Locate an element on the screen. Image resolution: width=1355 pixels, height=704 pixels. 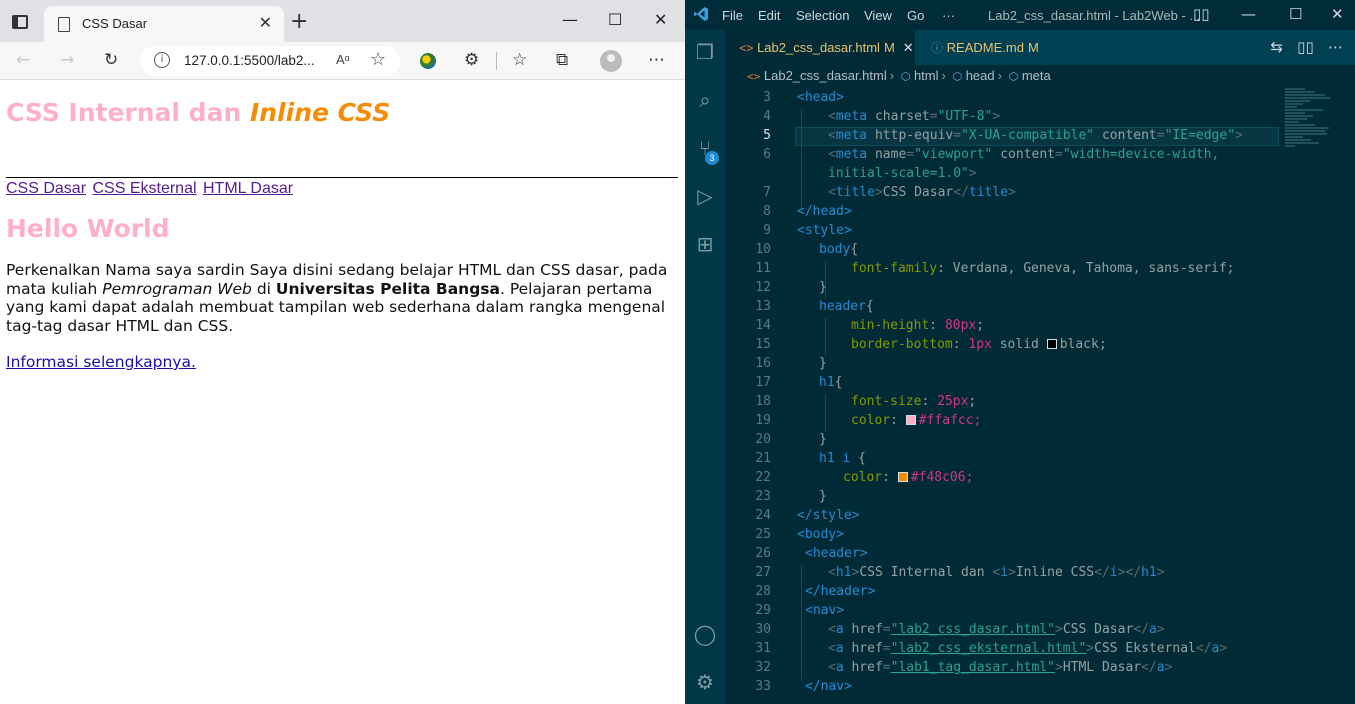
breadcrumb-file: Lab2_css_dasar.html is located at coordinates (825, 75).